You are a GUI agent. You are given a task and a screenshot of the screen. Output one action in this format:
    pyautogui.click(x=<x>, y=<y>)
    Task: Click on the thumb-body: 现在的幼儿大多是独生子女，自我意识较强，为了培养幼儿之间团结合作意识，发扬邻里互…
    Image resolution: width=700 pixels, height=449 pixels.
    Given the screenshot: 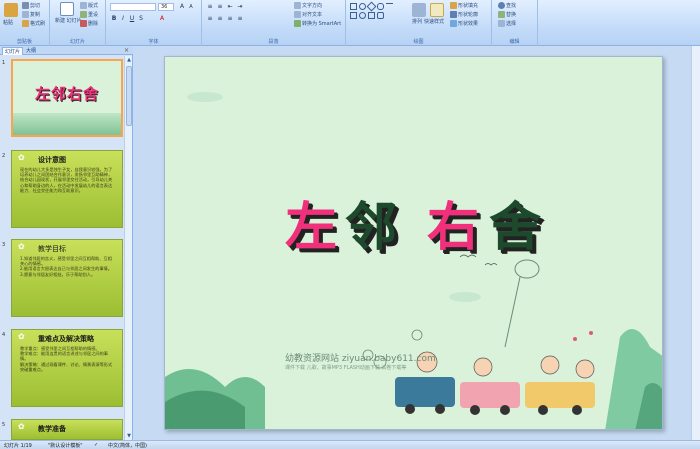 What is the action you would take?
    pyautogui.click(x=66, y=180)
    